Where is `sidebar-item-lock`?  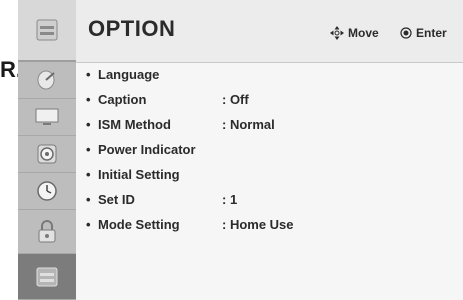 sidebar-item-lock is located at coordinates (47, 232).